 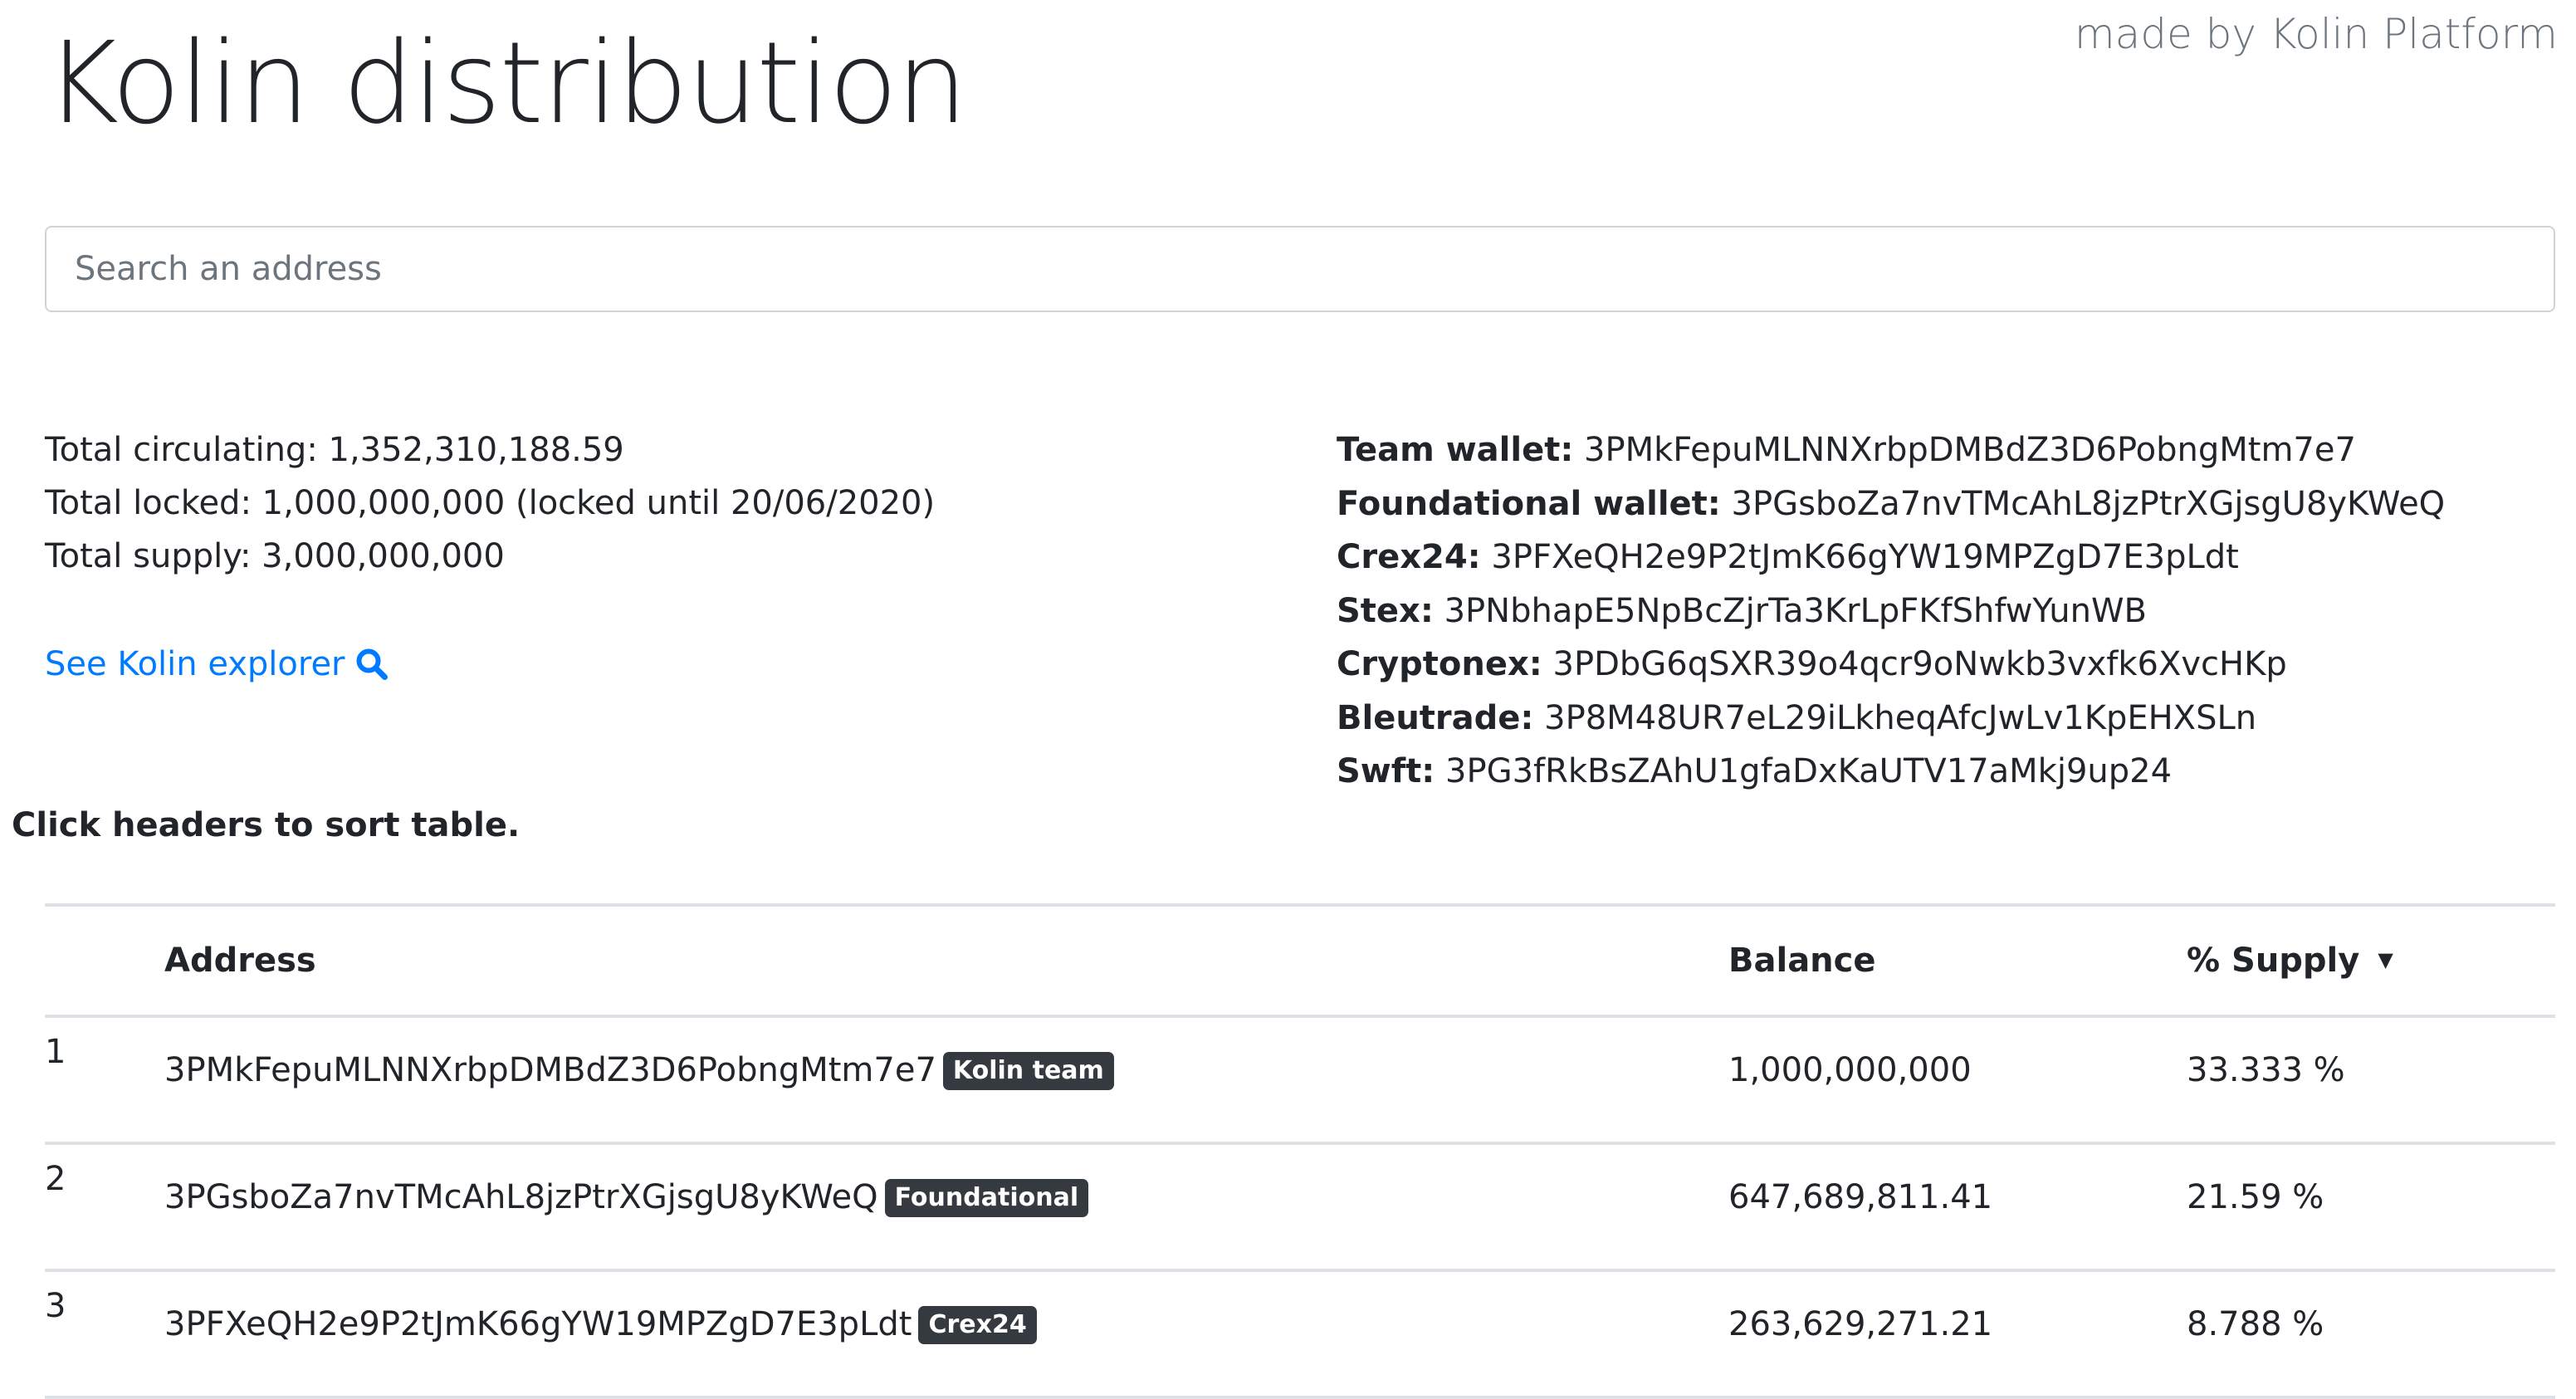 What do you see at coordinates (521, 1197) in the screenshot?
I see `row-address: 3PGsboZa7nvTMcAhL8jzPtrXGjsgU8yKWeQ` at bounding box center [521, 1197].